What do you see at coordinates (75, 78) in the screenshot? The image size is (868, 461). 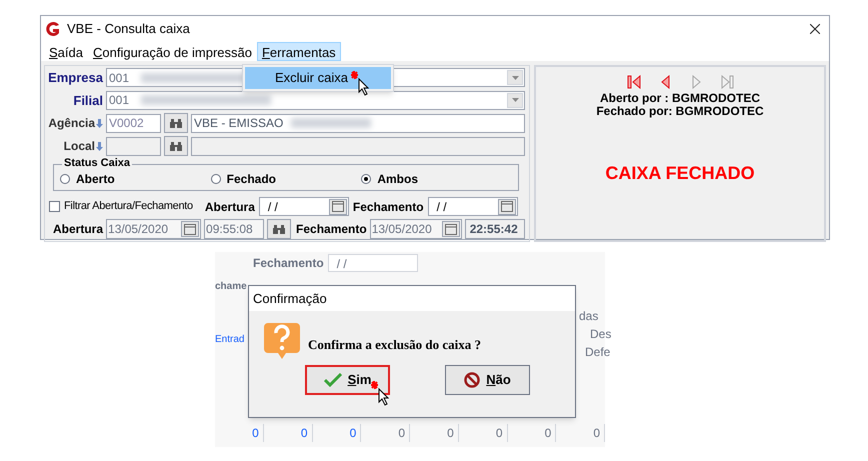 I see `field-label: Empresa` at bounding box center [75, 78].